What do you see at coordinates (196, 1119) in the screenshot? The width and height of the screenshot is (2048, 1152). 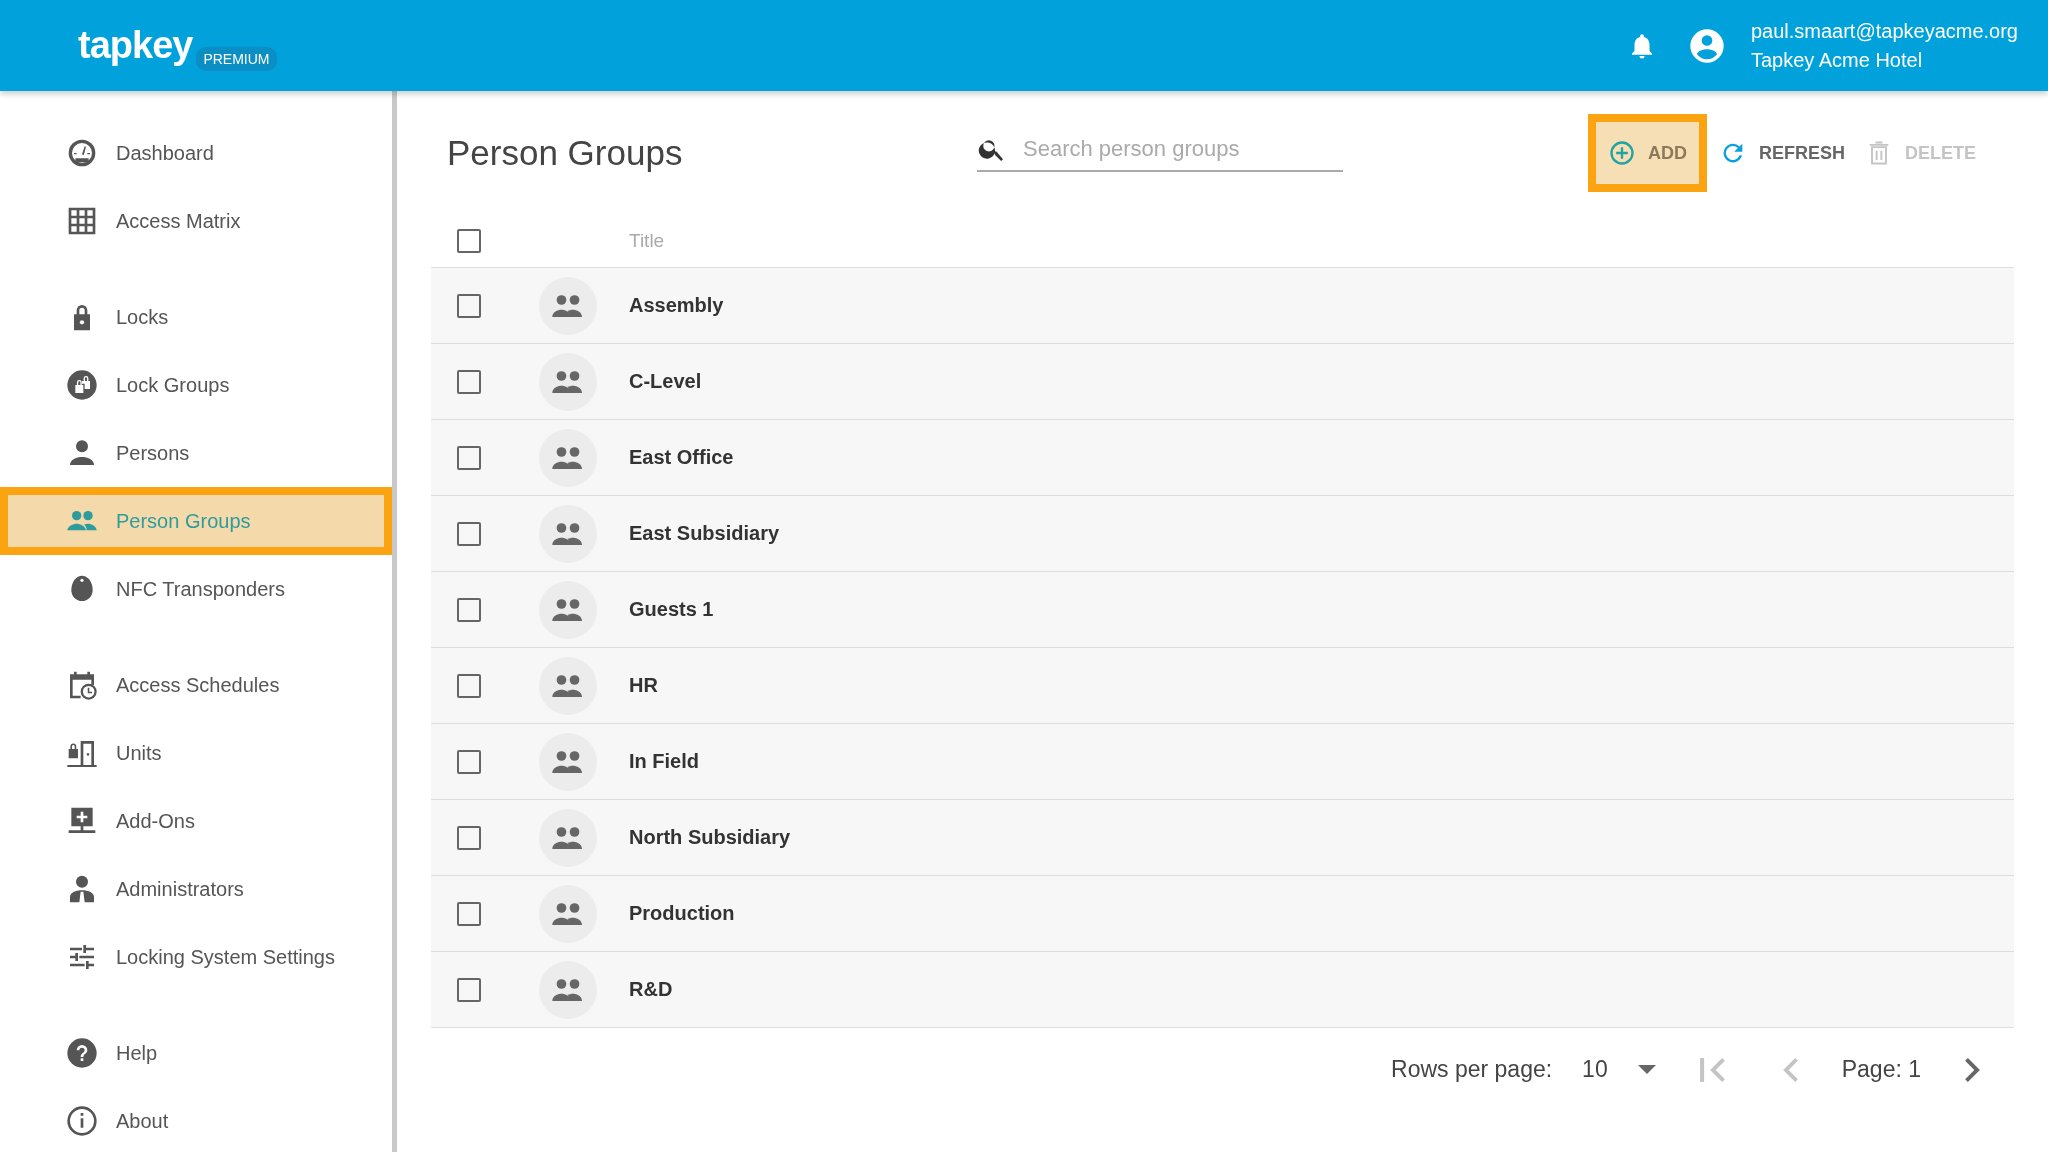 I see `nav-item: About` at bounding box center [196, 1119].